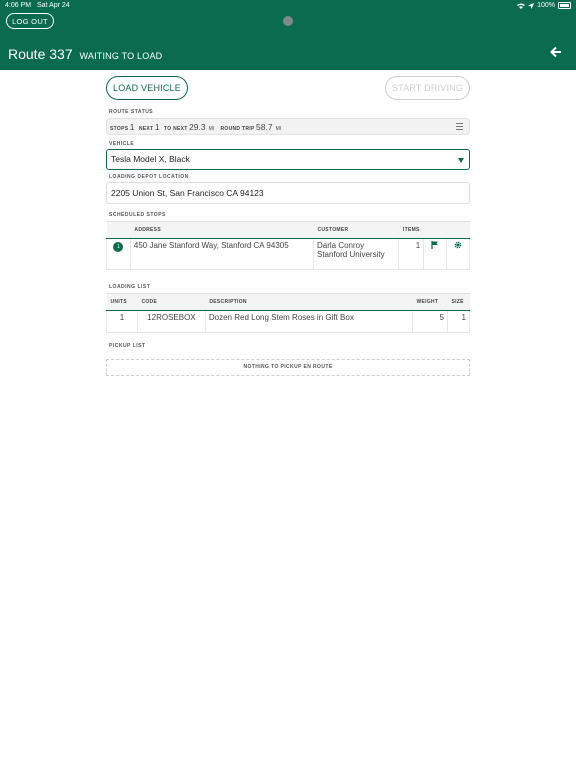  I want to click on col-description: DESCRIPTION, so click(309, 302).